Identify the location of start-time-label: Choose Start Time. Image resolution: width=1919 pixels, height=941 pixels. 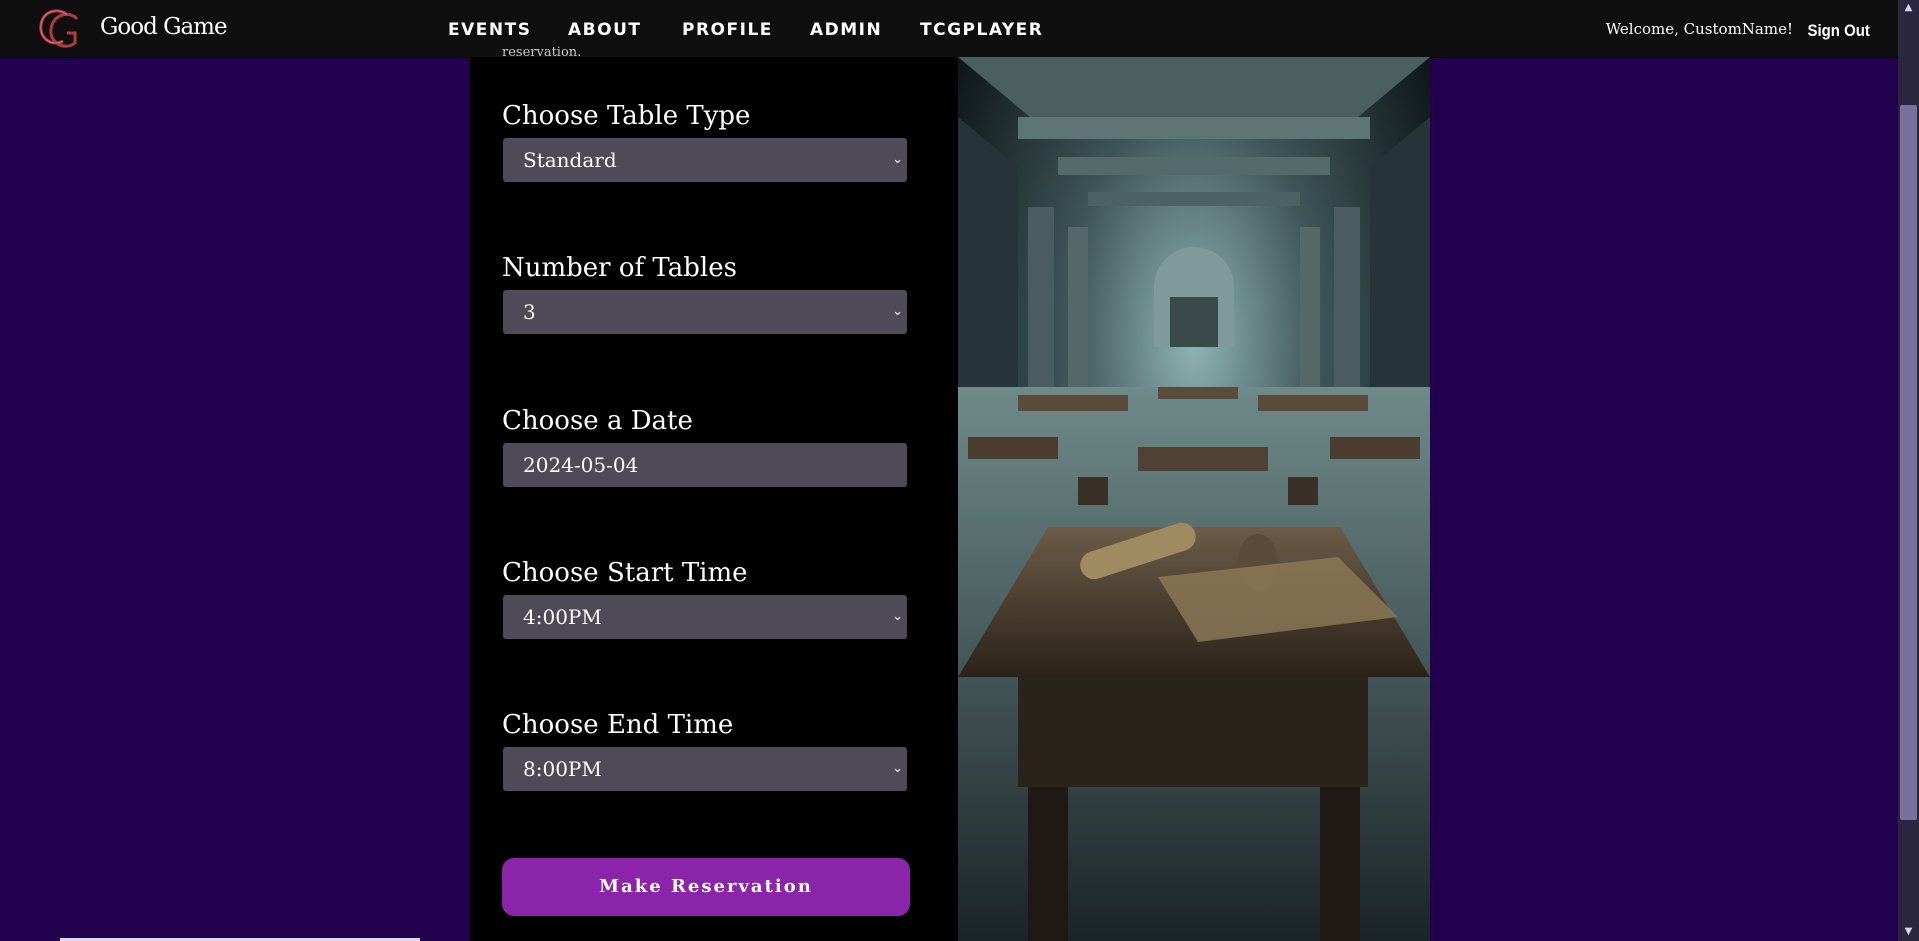
(625, 573).